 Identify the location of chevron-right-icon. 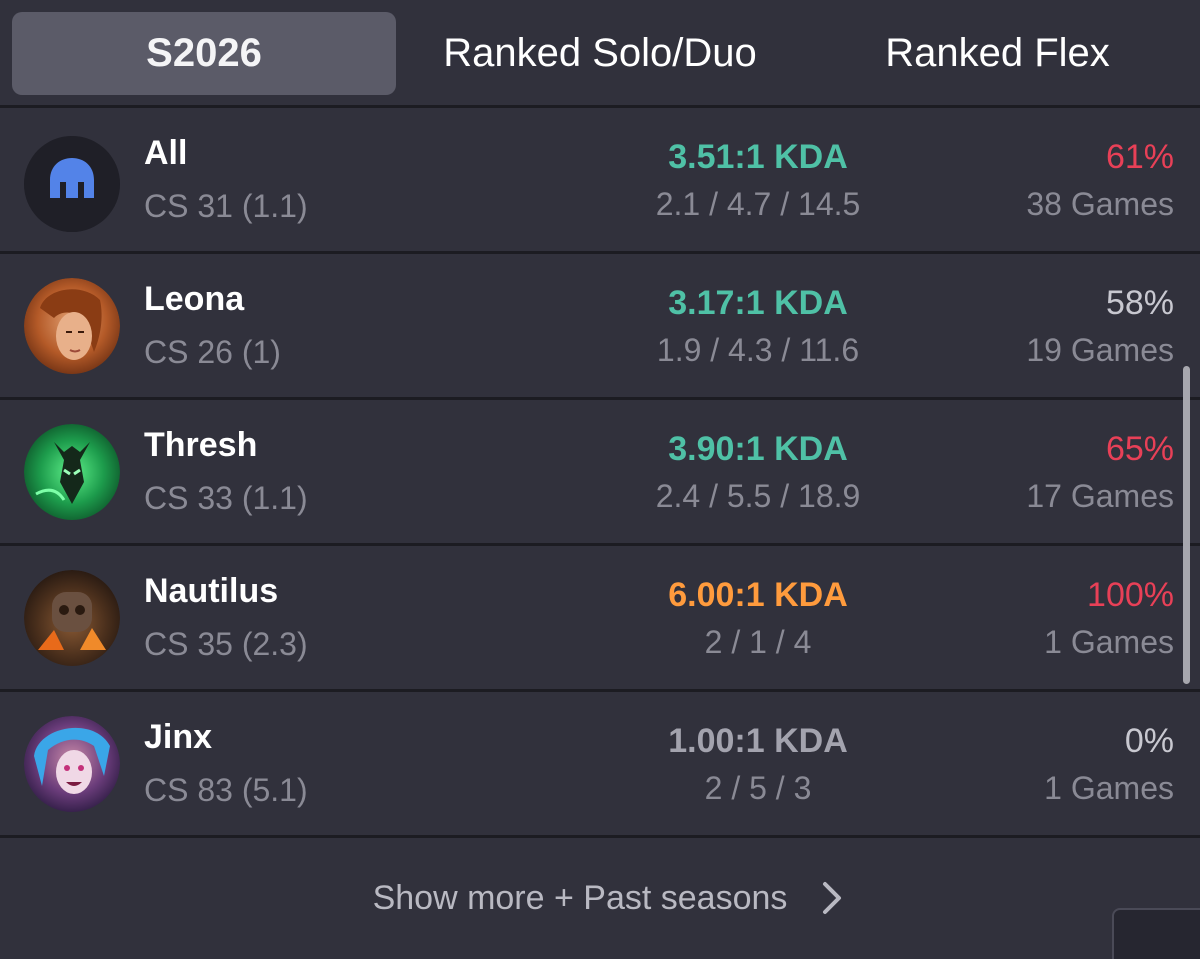
(831, 898).